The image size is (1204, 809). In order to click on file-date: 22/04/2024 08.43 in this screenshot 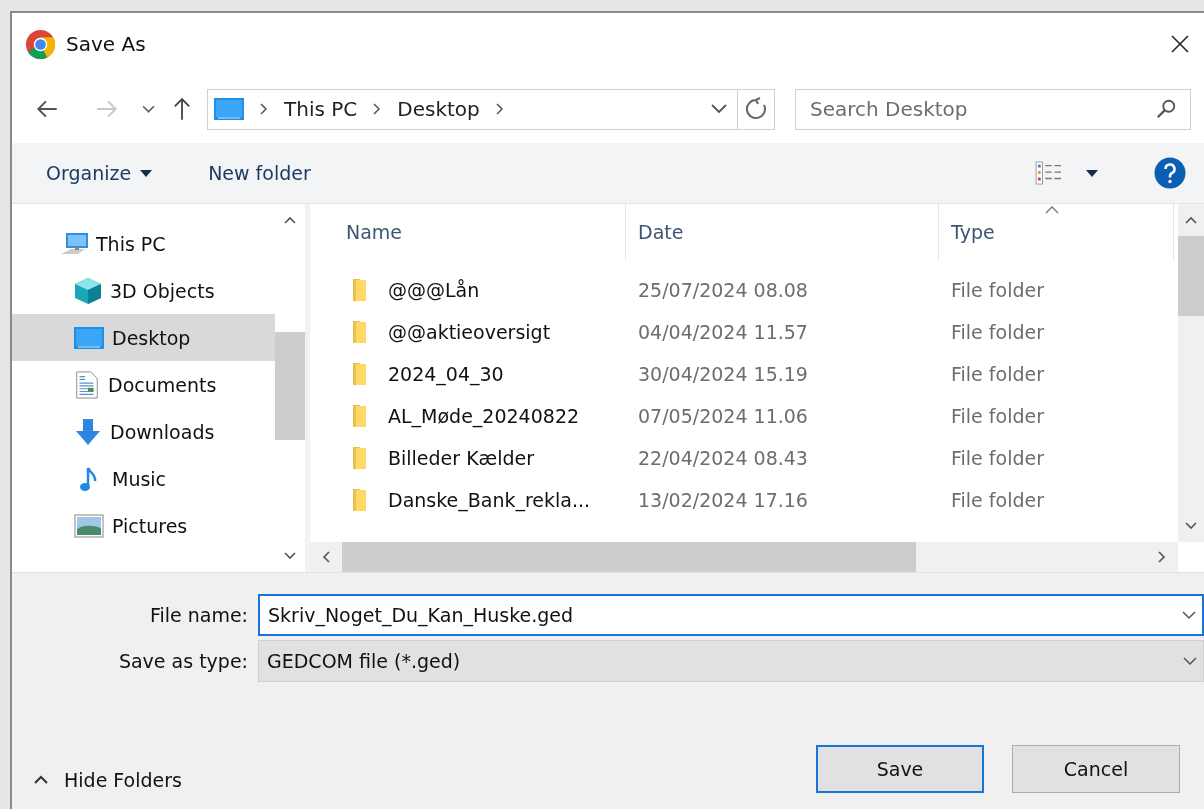, I will do `click(723, 458)`.